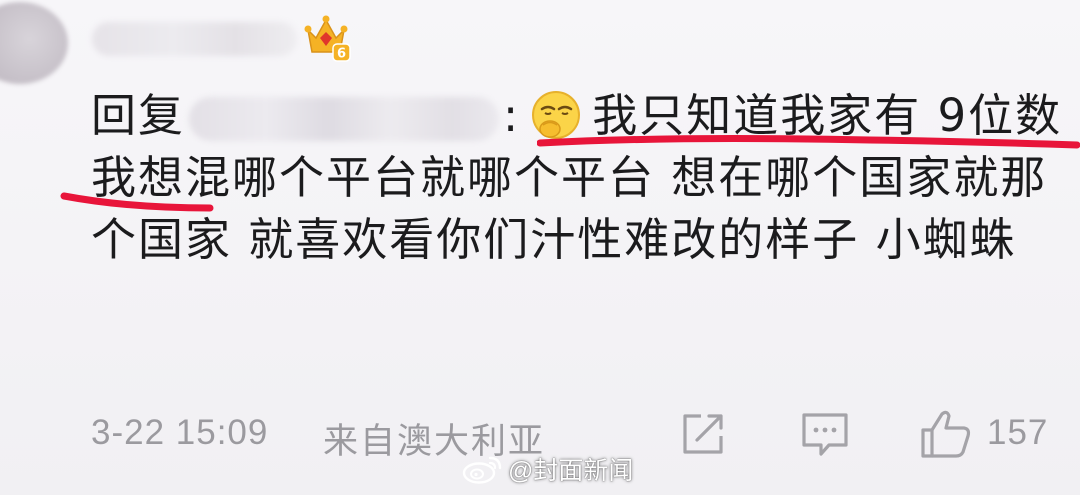 The width and height of the screenshot is (1080, 495). Describe the element at coordinates (180, 432) in the screenshot. I see `comment-timestamp: 3-22 15:09` at that location.